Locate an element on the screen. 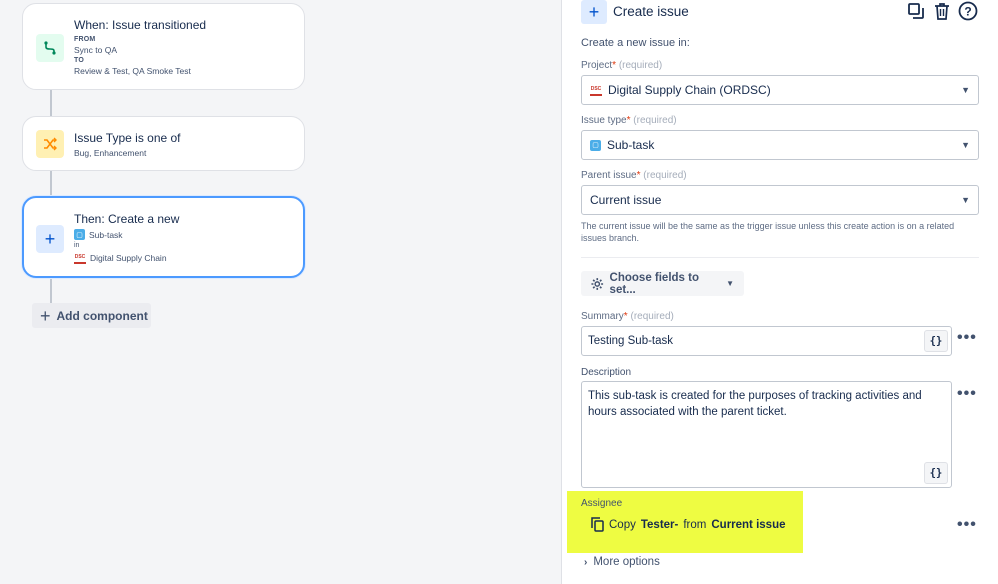  assignee-source: Current issue is located at coordinates (748, 524).